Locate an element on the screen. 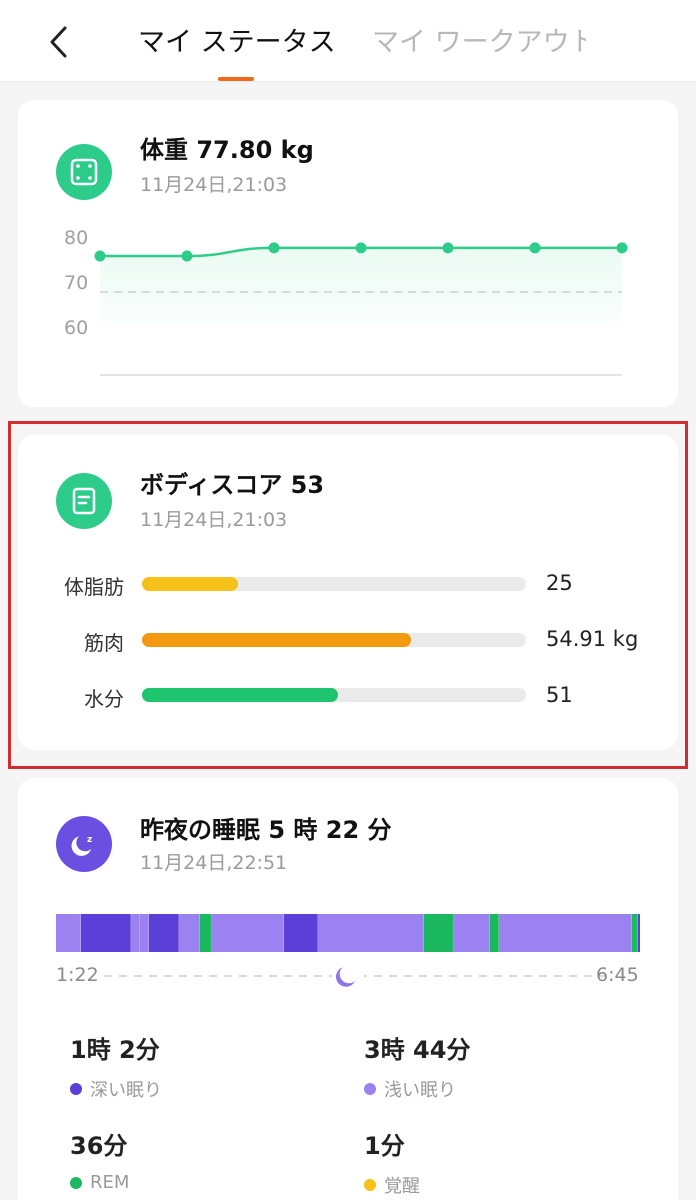 The height and width of the screenshot is (1200, 696). deep-sleep-legend: 深い眠り is located at coordinates (116, 1089).